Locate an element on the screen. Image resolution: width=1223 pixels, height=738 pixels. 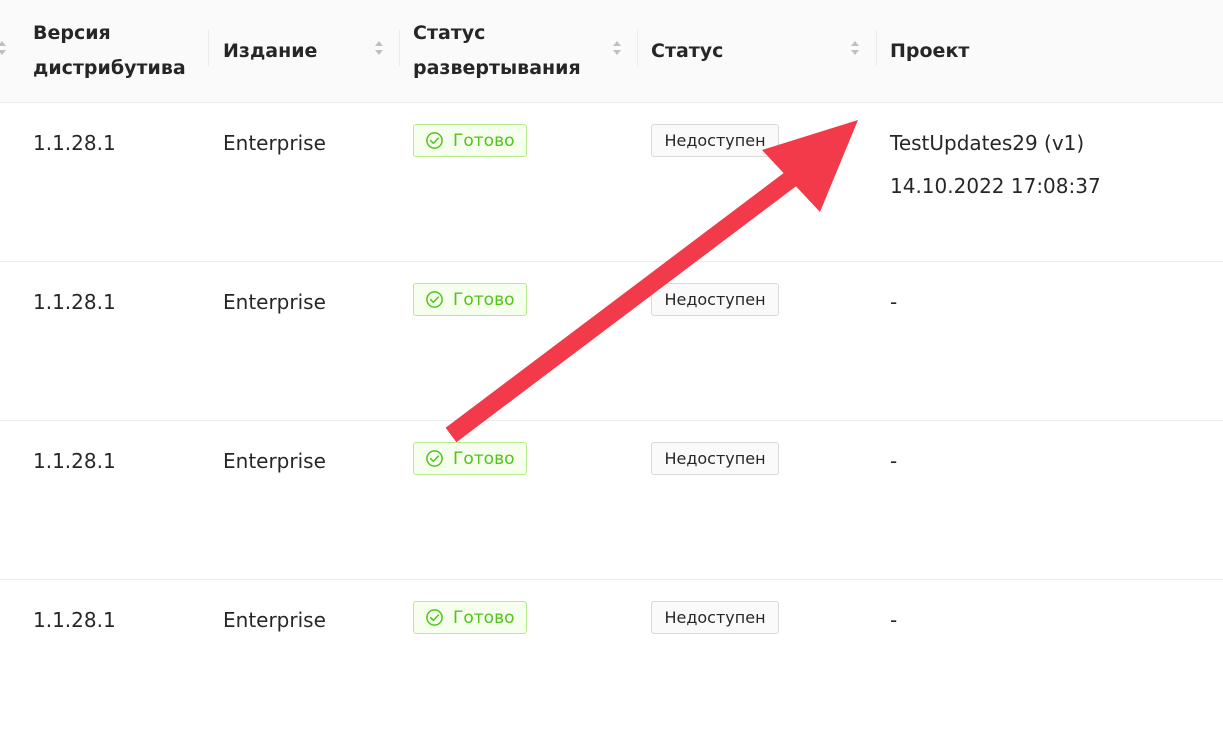
cell-project-date: 14.10.2022 17:08:37 is located at coordinates (995, 186).